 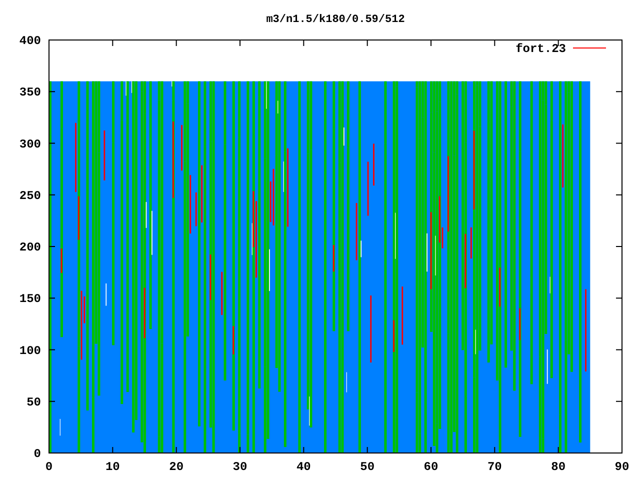 What do you see at coordinates (367, 467) in the screenshot?
I see `x-tick-label: 50` at bounding box center [367, 467].